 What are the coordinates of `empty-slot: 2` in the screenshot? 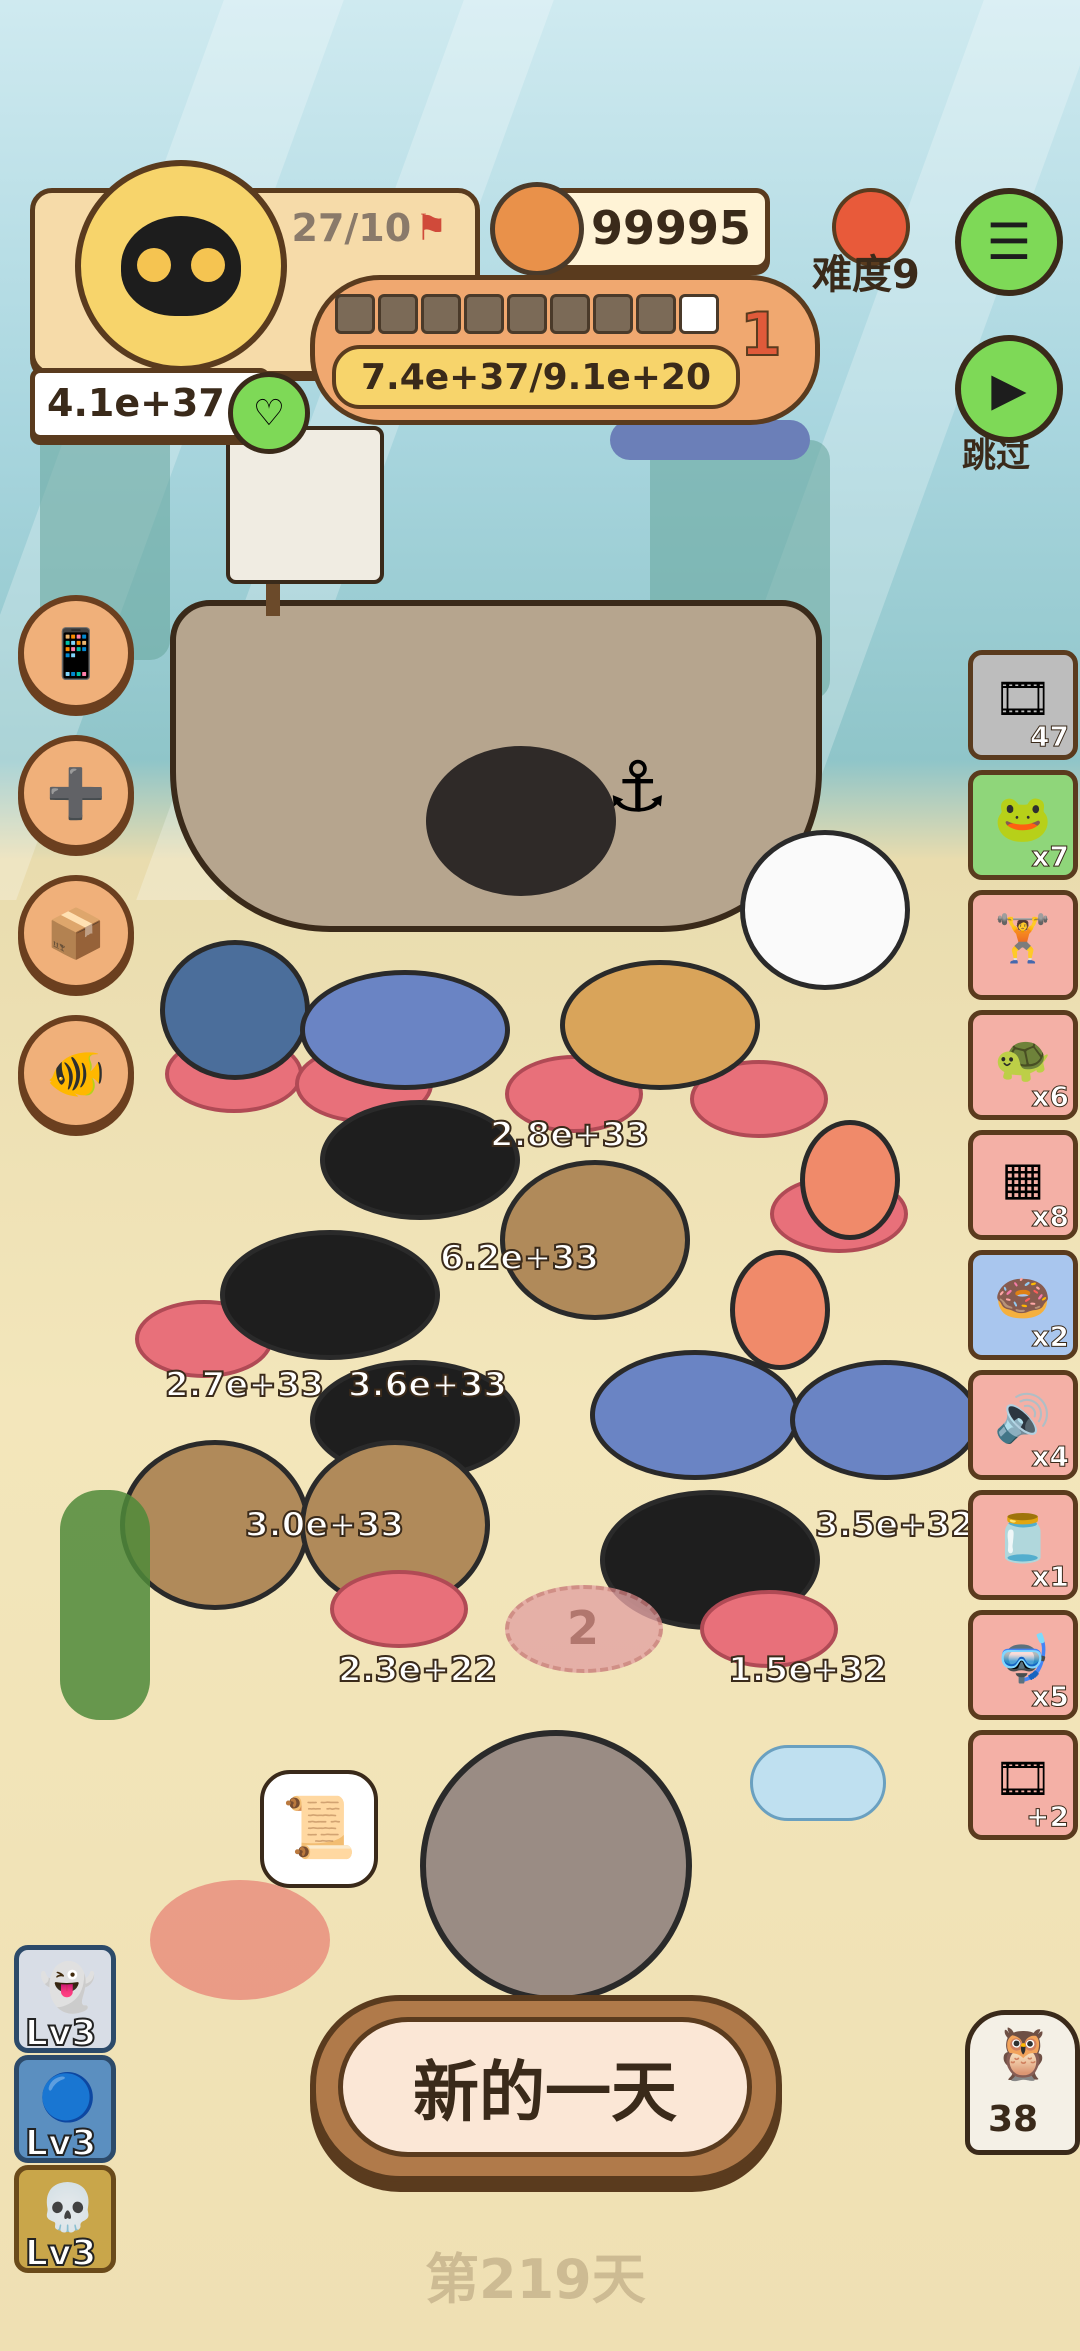 It's located at (584, 1629).